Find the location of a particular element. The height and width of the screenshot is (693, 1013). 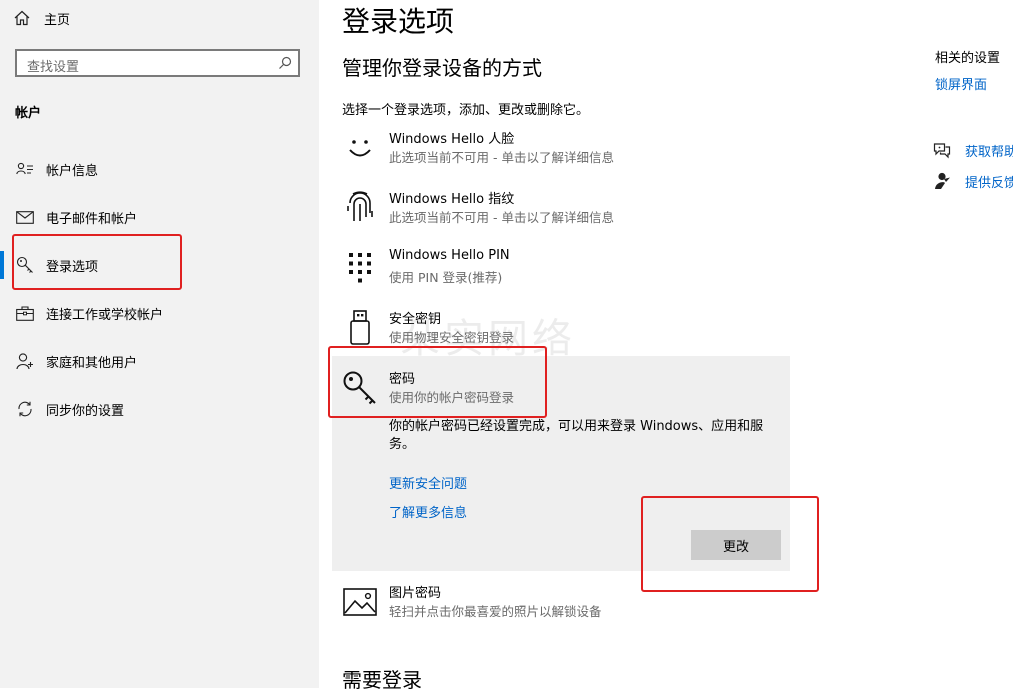

sidebar-item-label: 家庭和其他用户 is located at coordinates (92, 363).